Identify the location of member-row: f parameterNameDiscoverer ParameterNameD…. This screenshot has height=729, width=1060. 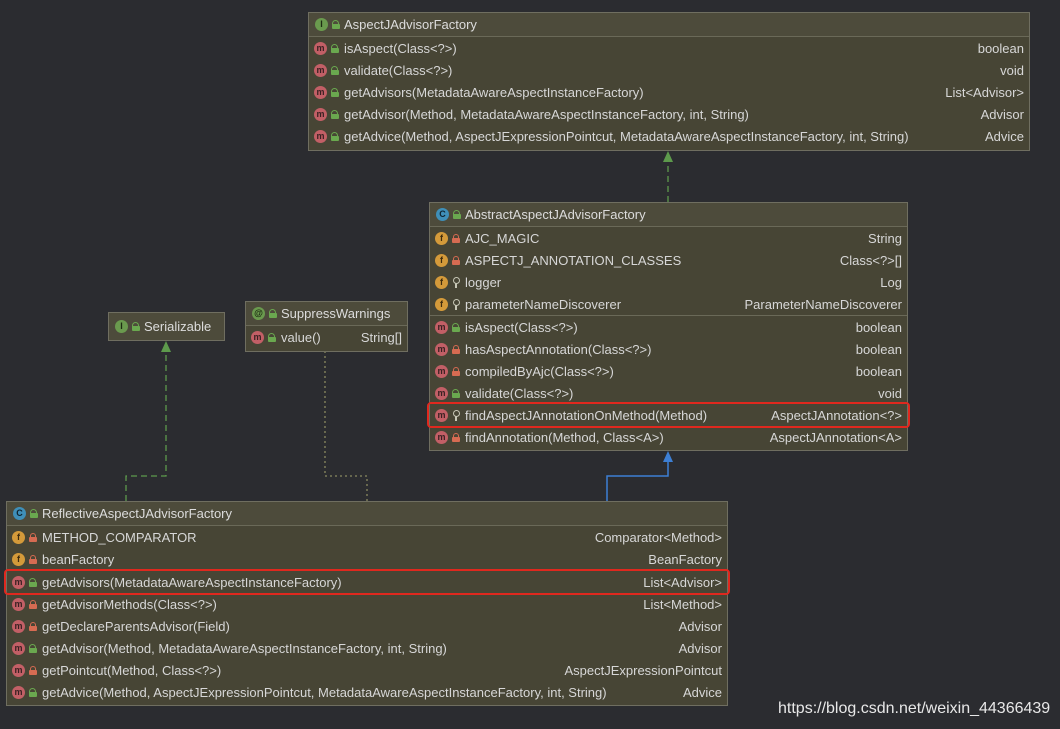
(668, 304).